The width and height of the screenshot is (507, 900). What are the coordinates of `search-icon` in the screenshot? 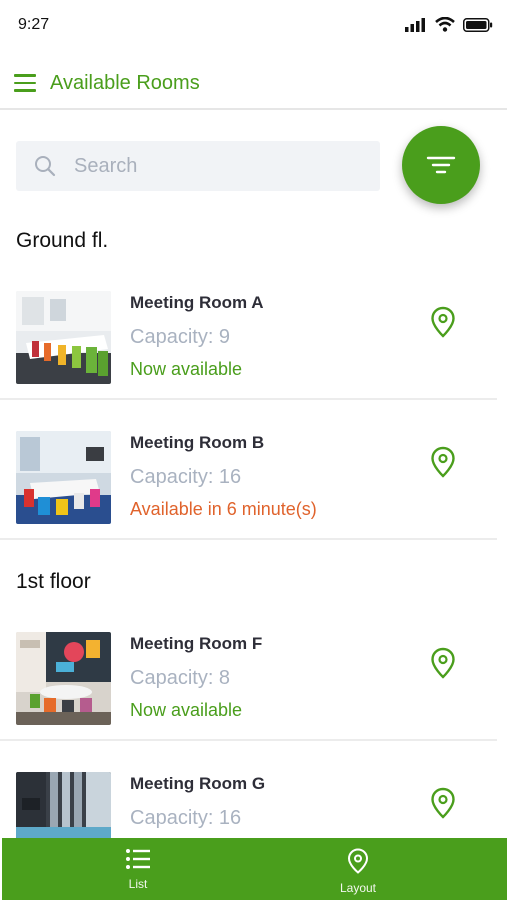 It's located at (45, 166).